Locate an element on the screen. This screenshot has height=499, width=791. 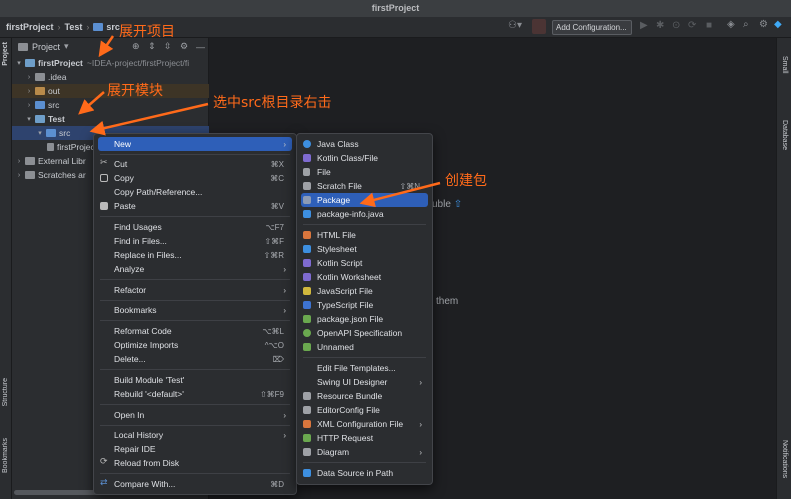
arrow-expand-module is located at coordinates (91, 103).